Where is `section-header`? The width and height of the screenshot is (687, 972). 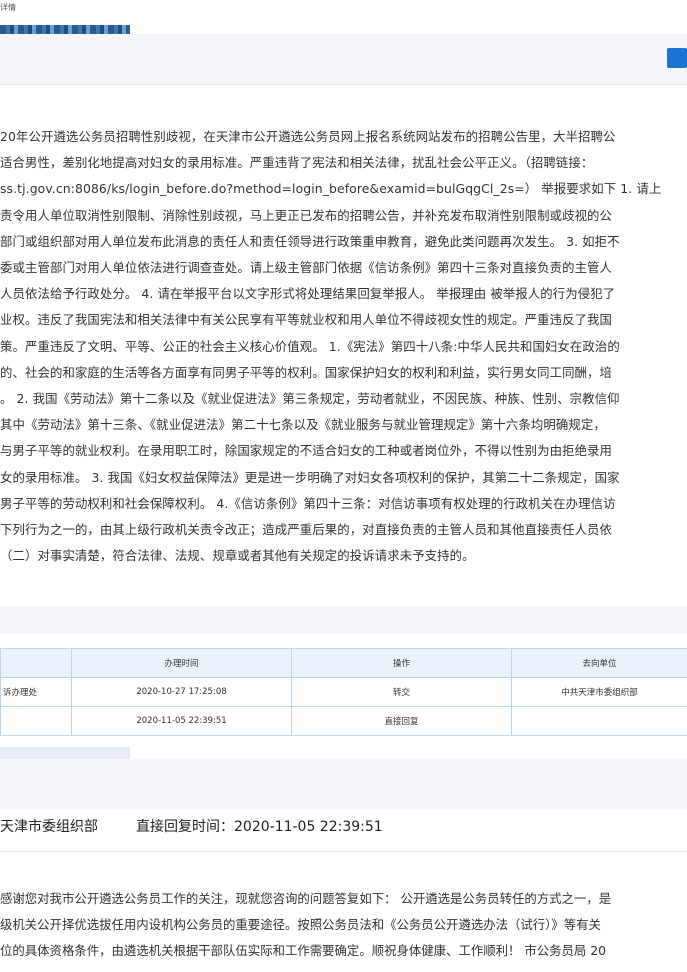
section-header is located at coordinates (343, 59).